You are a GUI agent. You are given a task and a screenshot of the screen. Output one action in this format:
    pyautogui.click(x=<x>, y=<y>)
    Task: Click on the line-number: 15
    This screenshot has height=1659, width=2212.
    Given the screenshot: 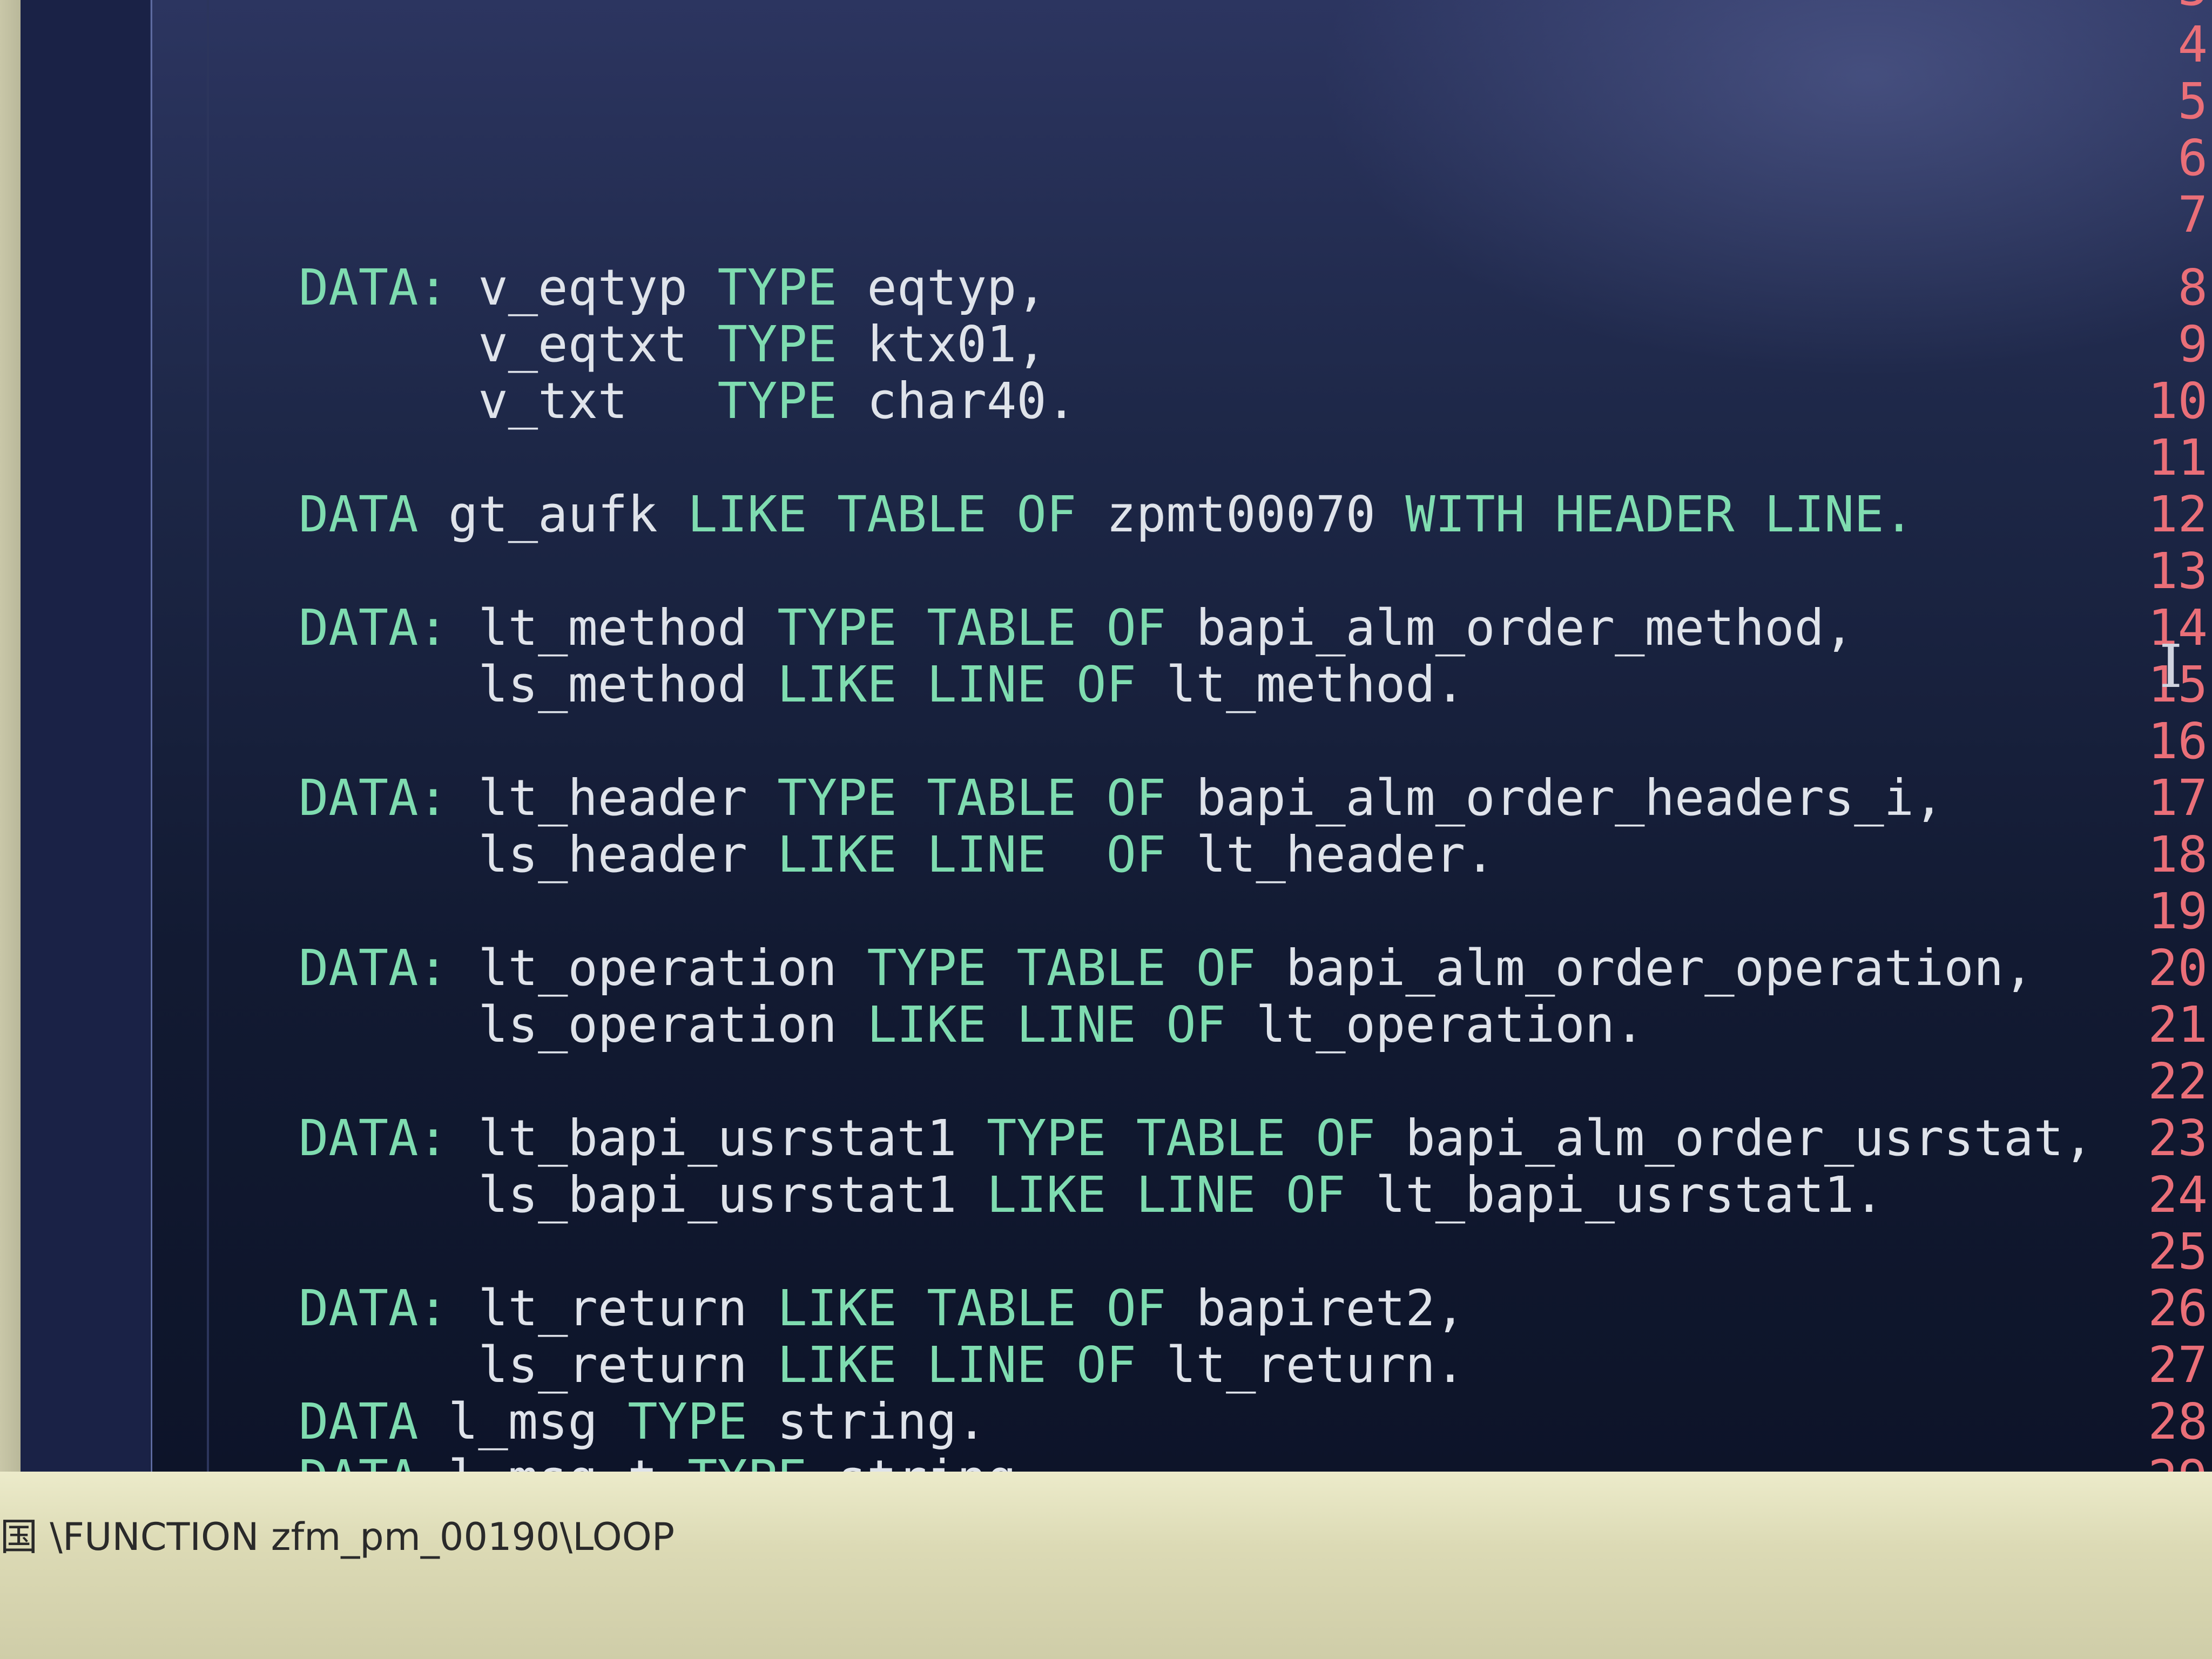 What is the action you would take?
    pyautogui.click(x=2178, y=684)
    